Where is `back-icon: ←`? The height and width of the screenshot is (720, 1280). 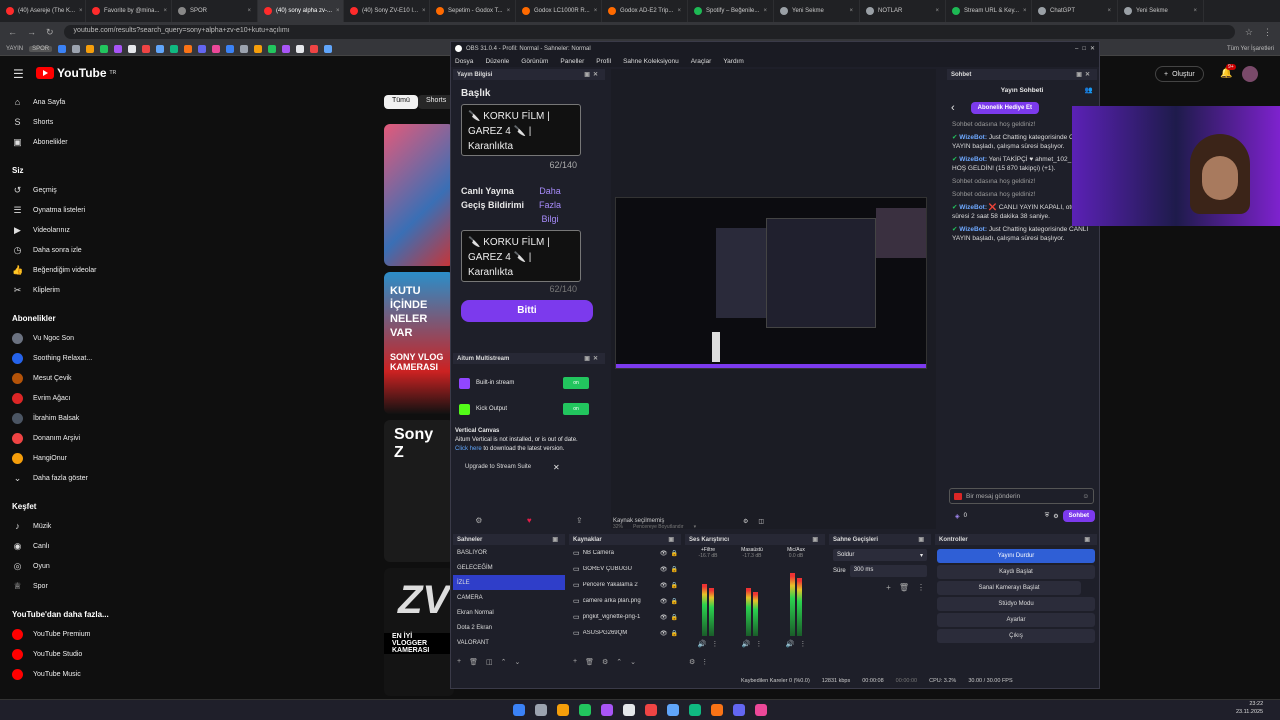
back-icon: ← is located at coordinates (12, 32).